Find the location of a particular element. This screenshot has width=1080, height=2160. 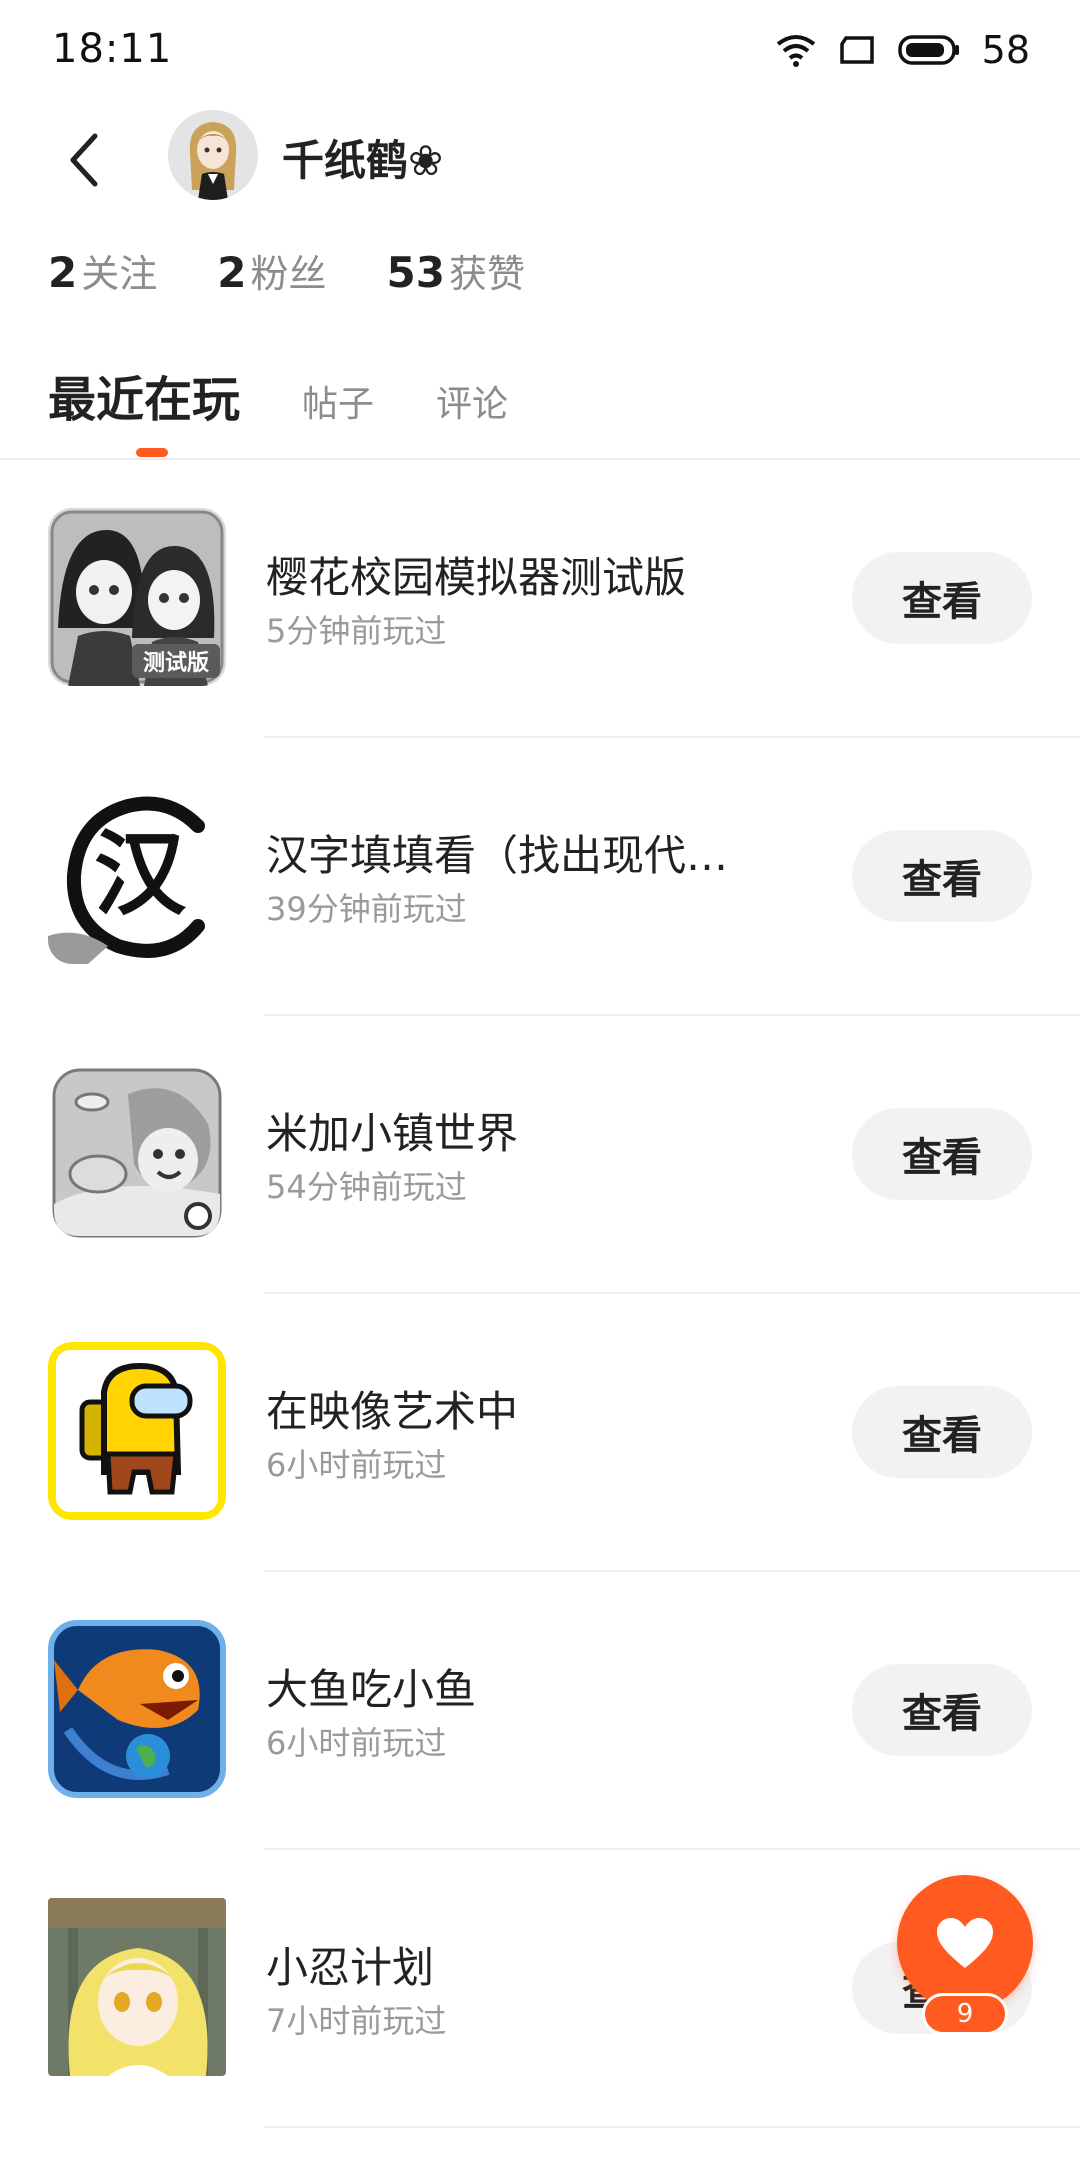

stat-followers: 2 粉丝 is located at coordinates (271, 270).